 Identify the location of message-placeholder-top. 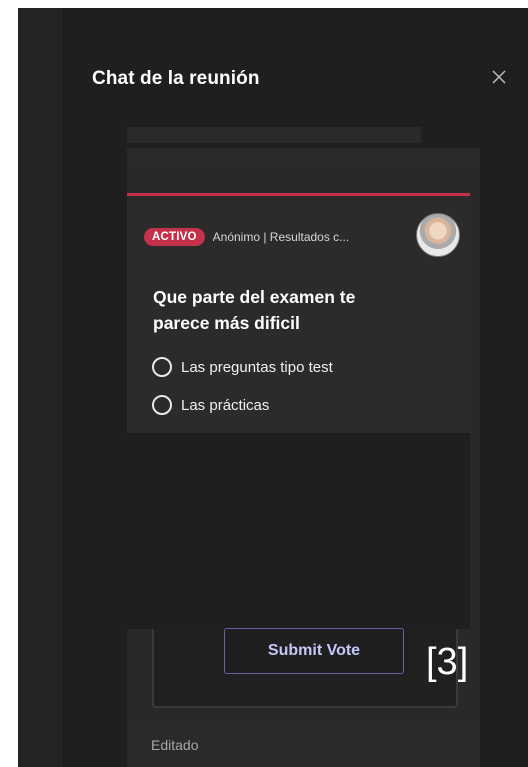
(274, 135).